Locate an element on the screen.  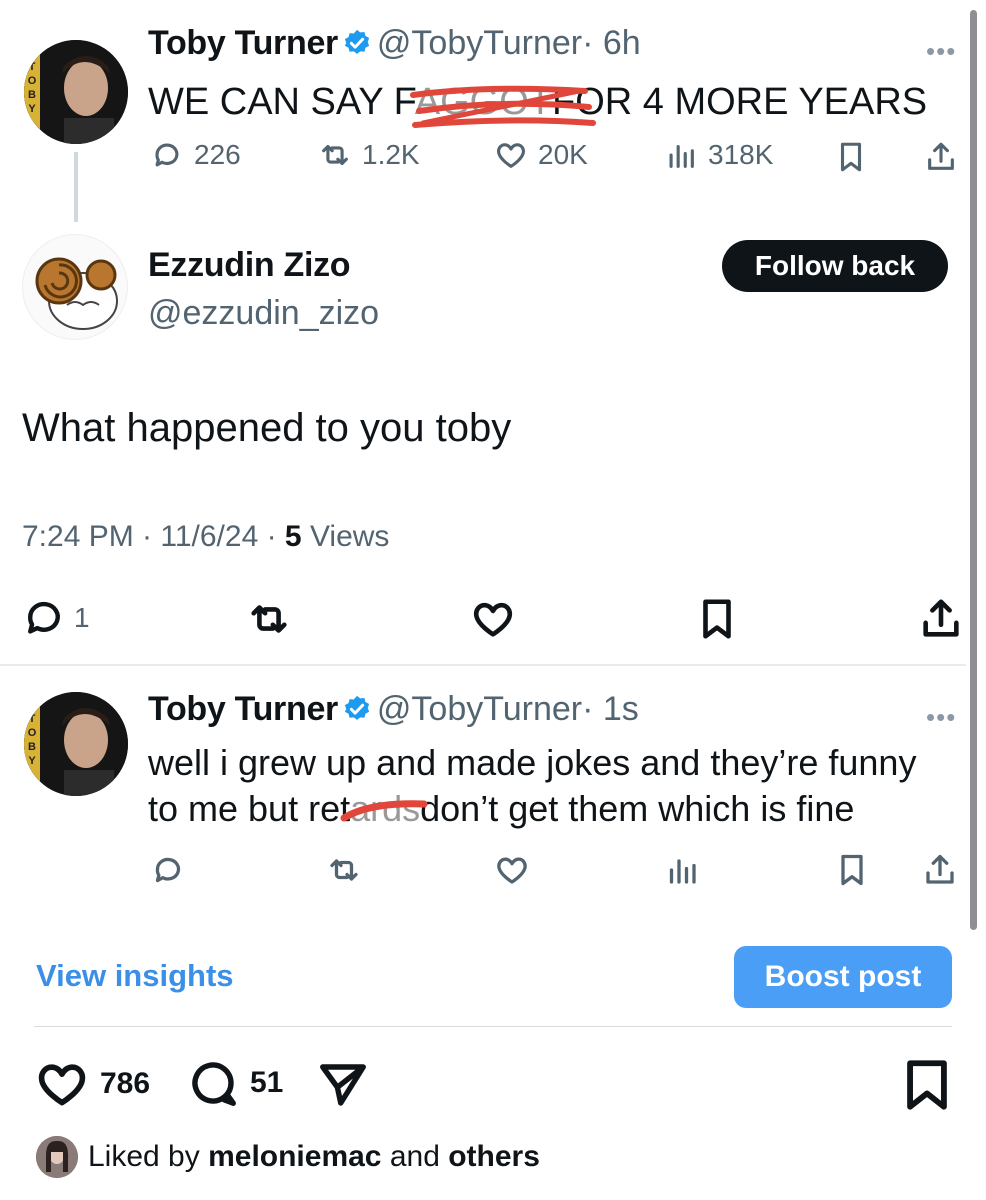
tweet2-actions is located at coordinates (493, 874).